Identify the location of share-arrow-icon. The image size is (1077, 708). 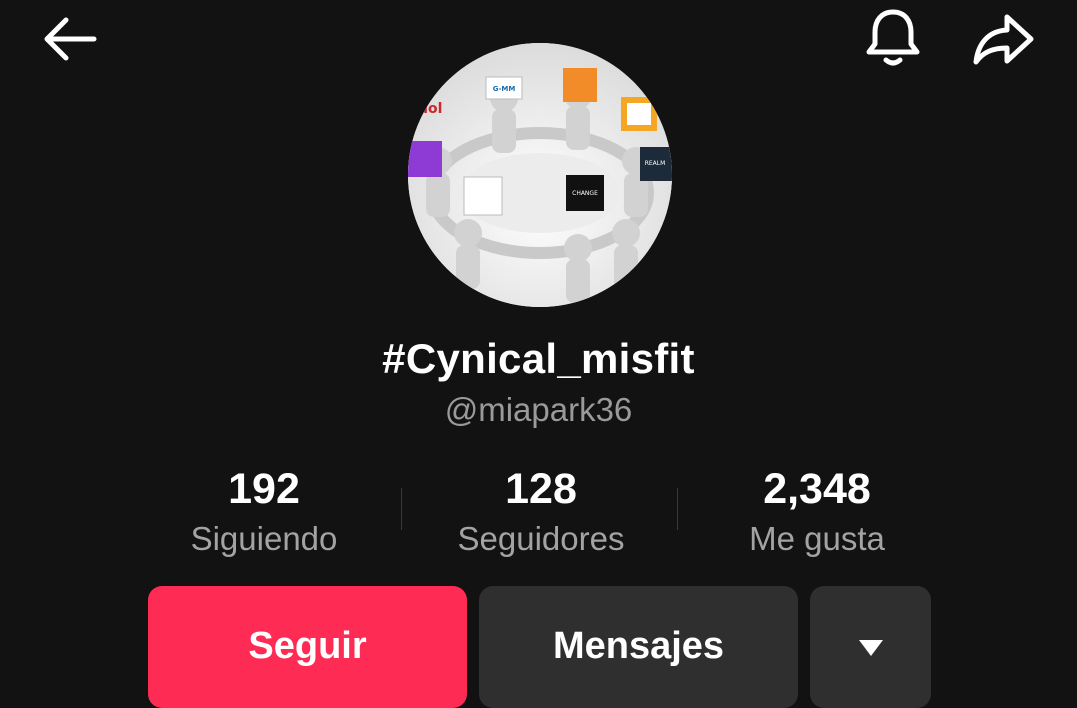
(1003, 39).